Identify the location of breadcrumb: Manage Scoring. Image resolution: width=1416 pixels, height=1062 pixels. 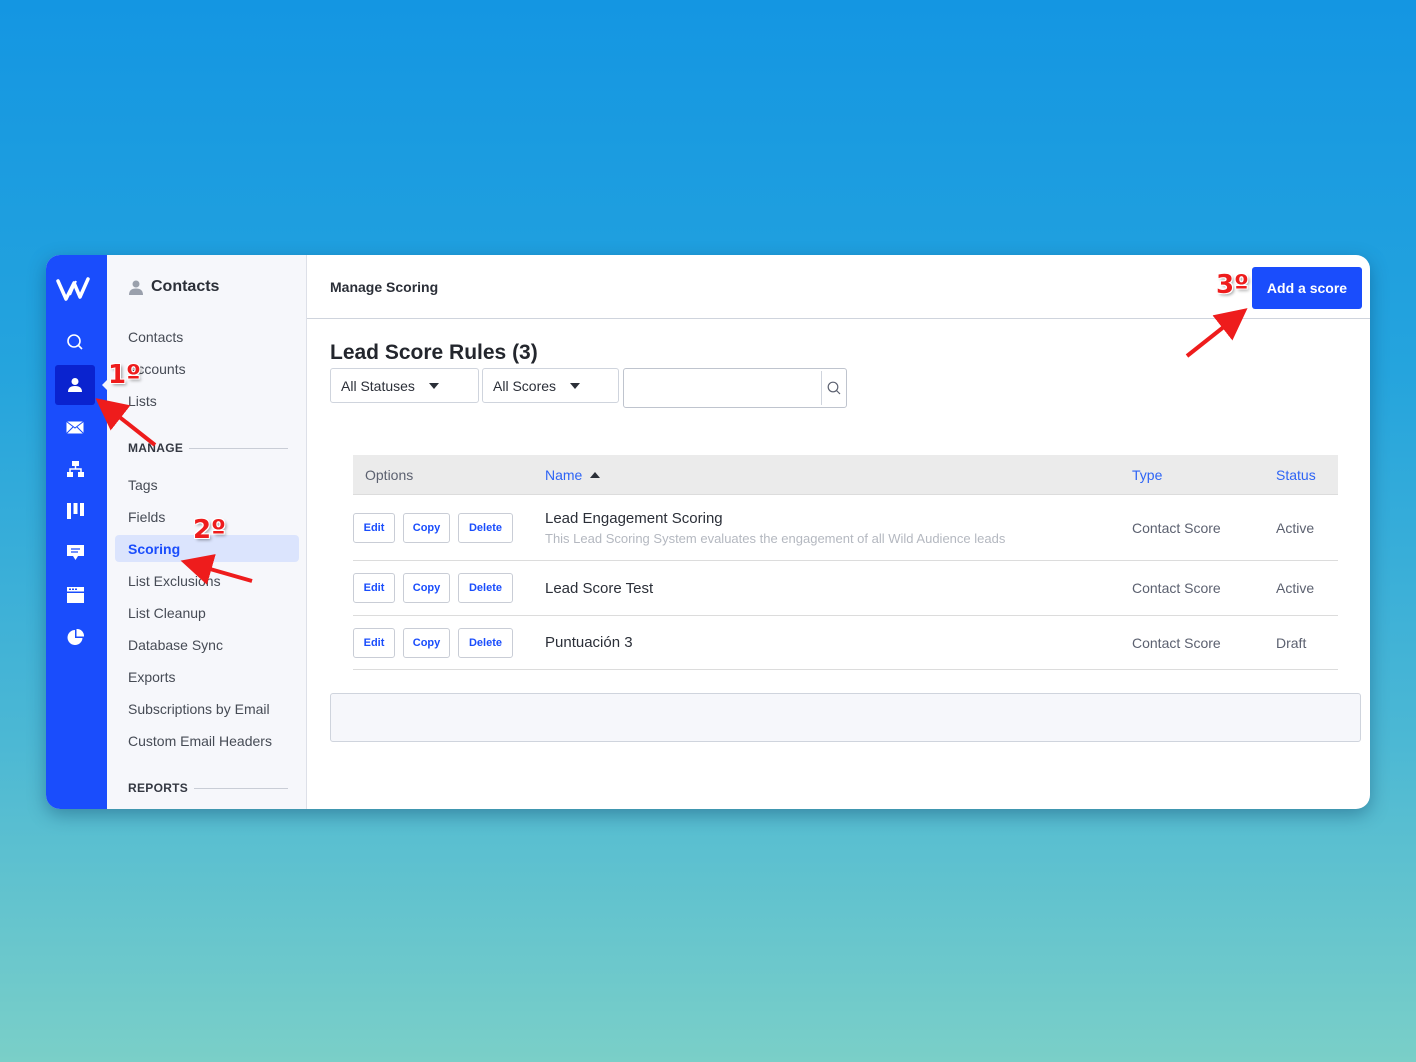
(384, 286).